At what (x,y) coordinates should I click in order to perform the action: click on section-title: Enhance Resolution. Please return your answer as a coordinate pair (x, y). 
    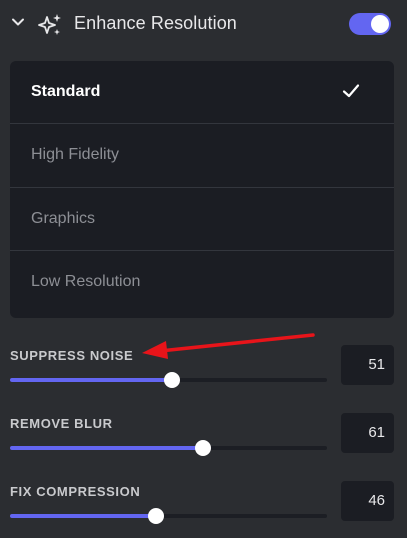
    Looking at the image, I should click on (155, 23).